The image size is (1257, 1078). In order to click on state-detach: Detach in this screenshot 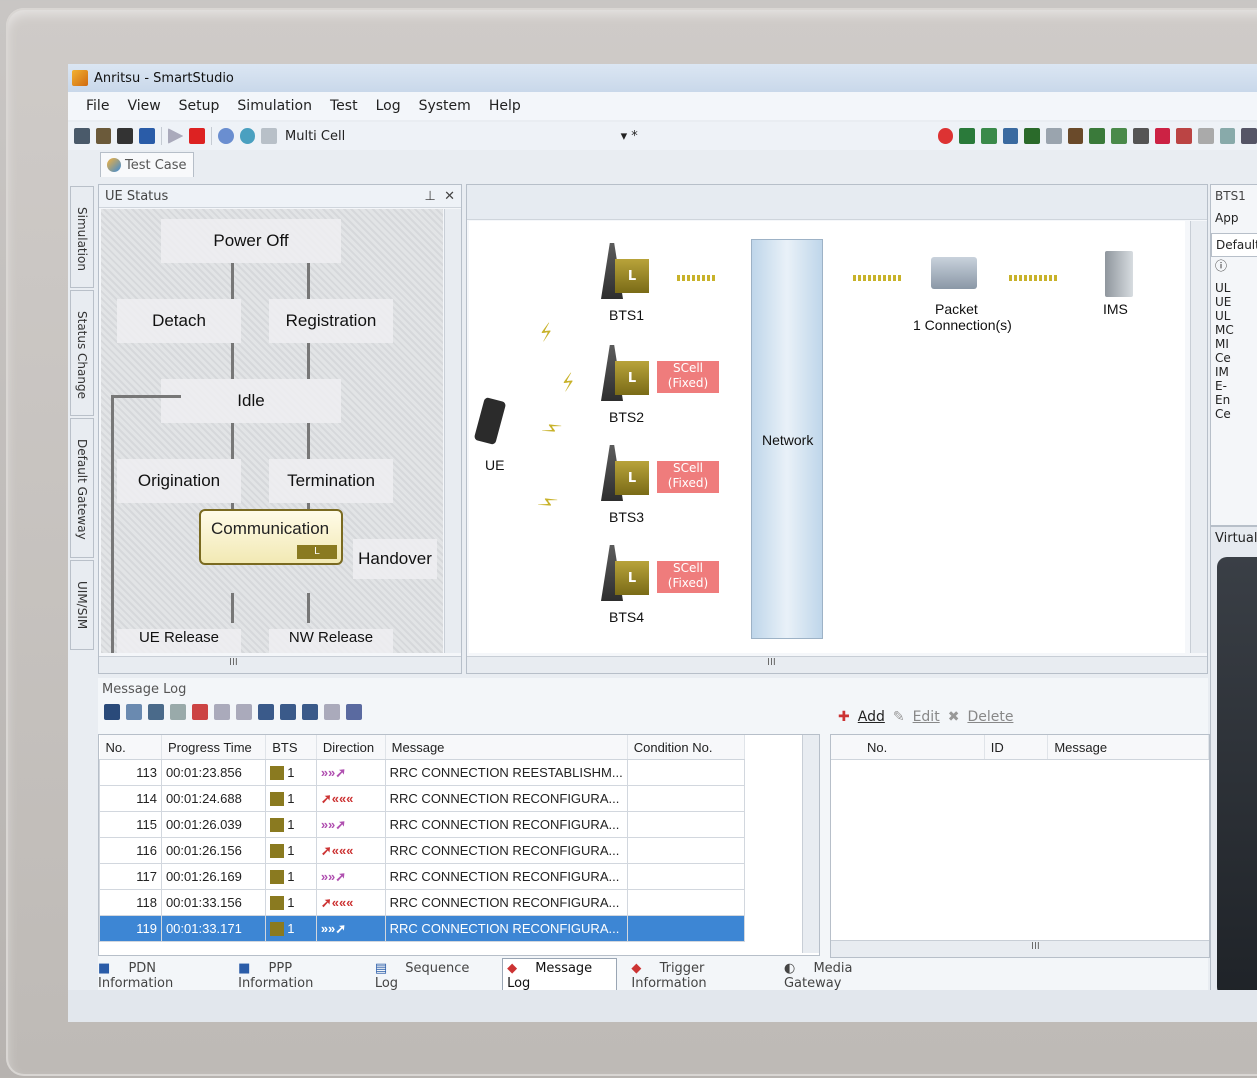, I will do `click(179, 321)`.